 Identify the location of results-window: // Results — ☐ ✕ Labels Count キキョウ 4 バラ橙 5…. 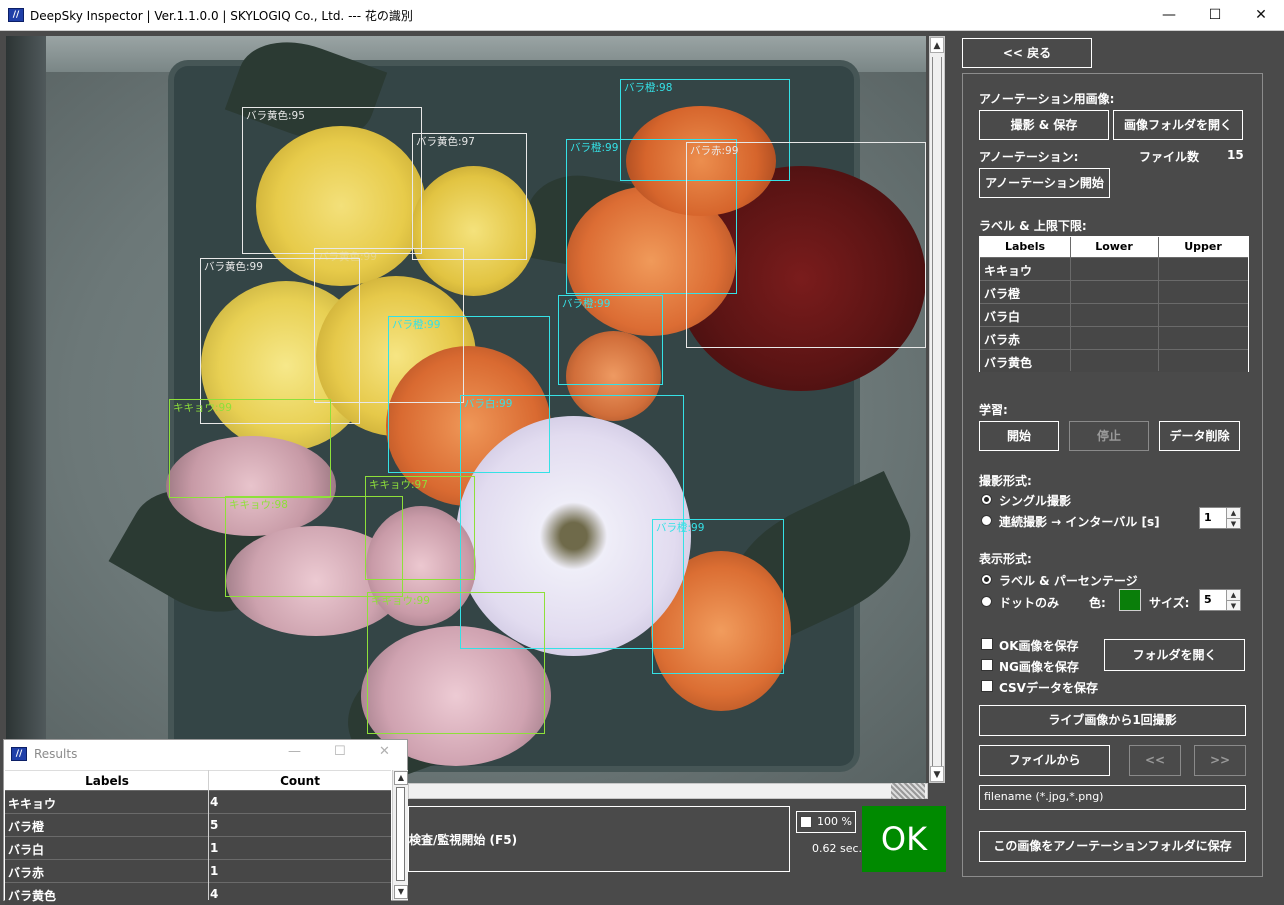
(205, 822).